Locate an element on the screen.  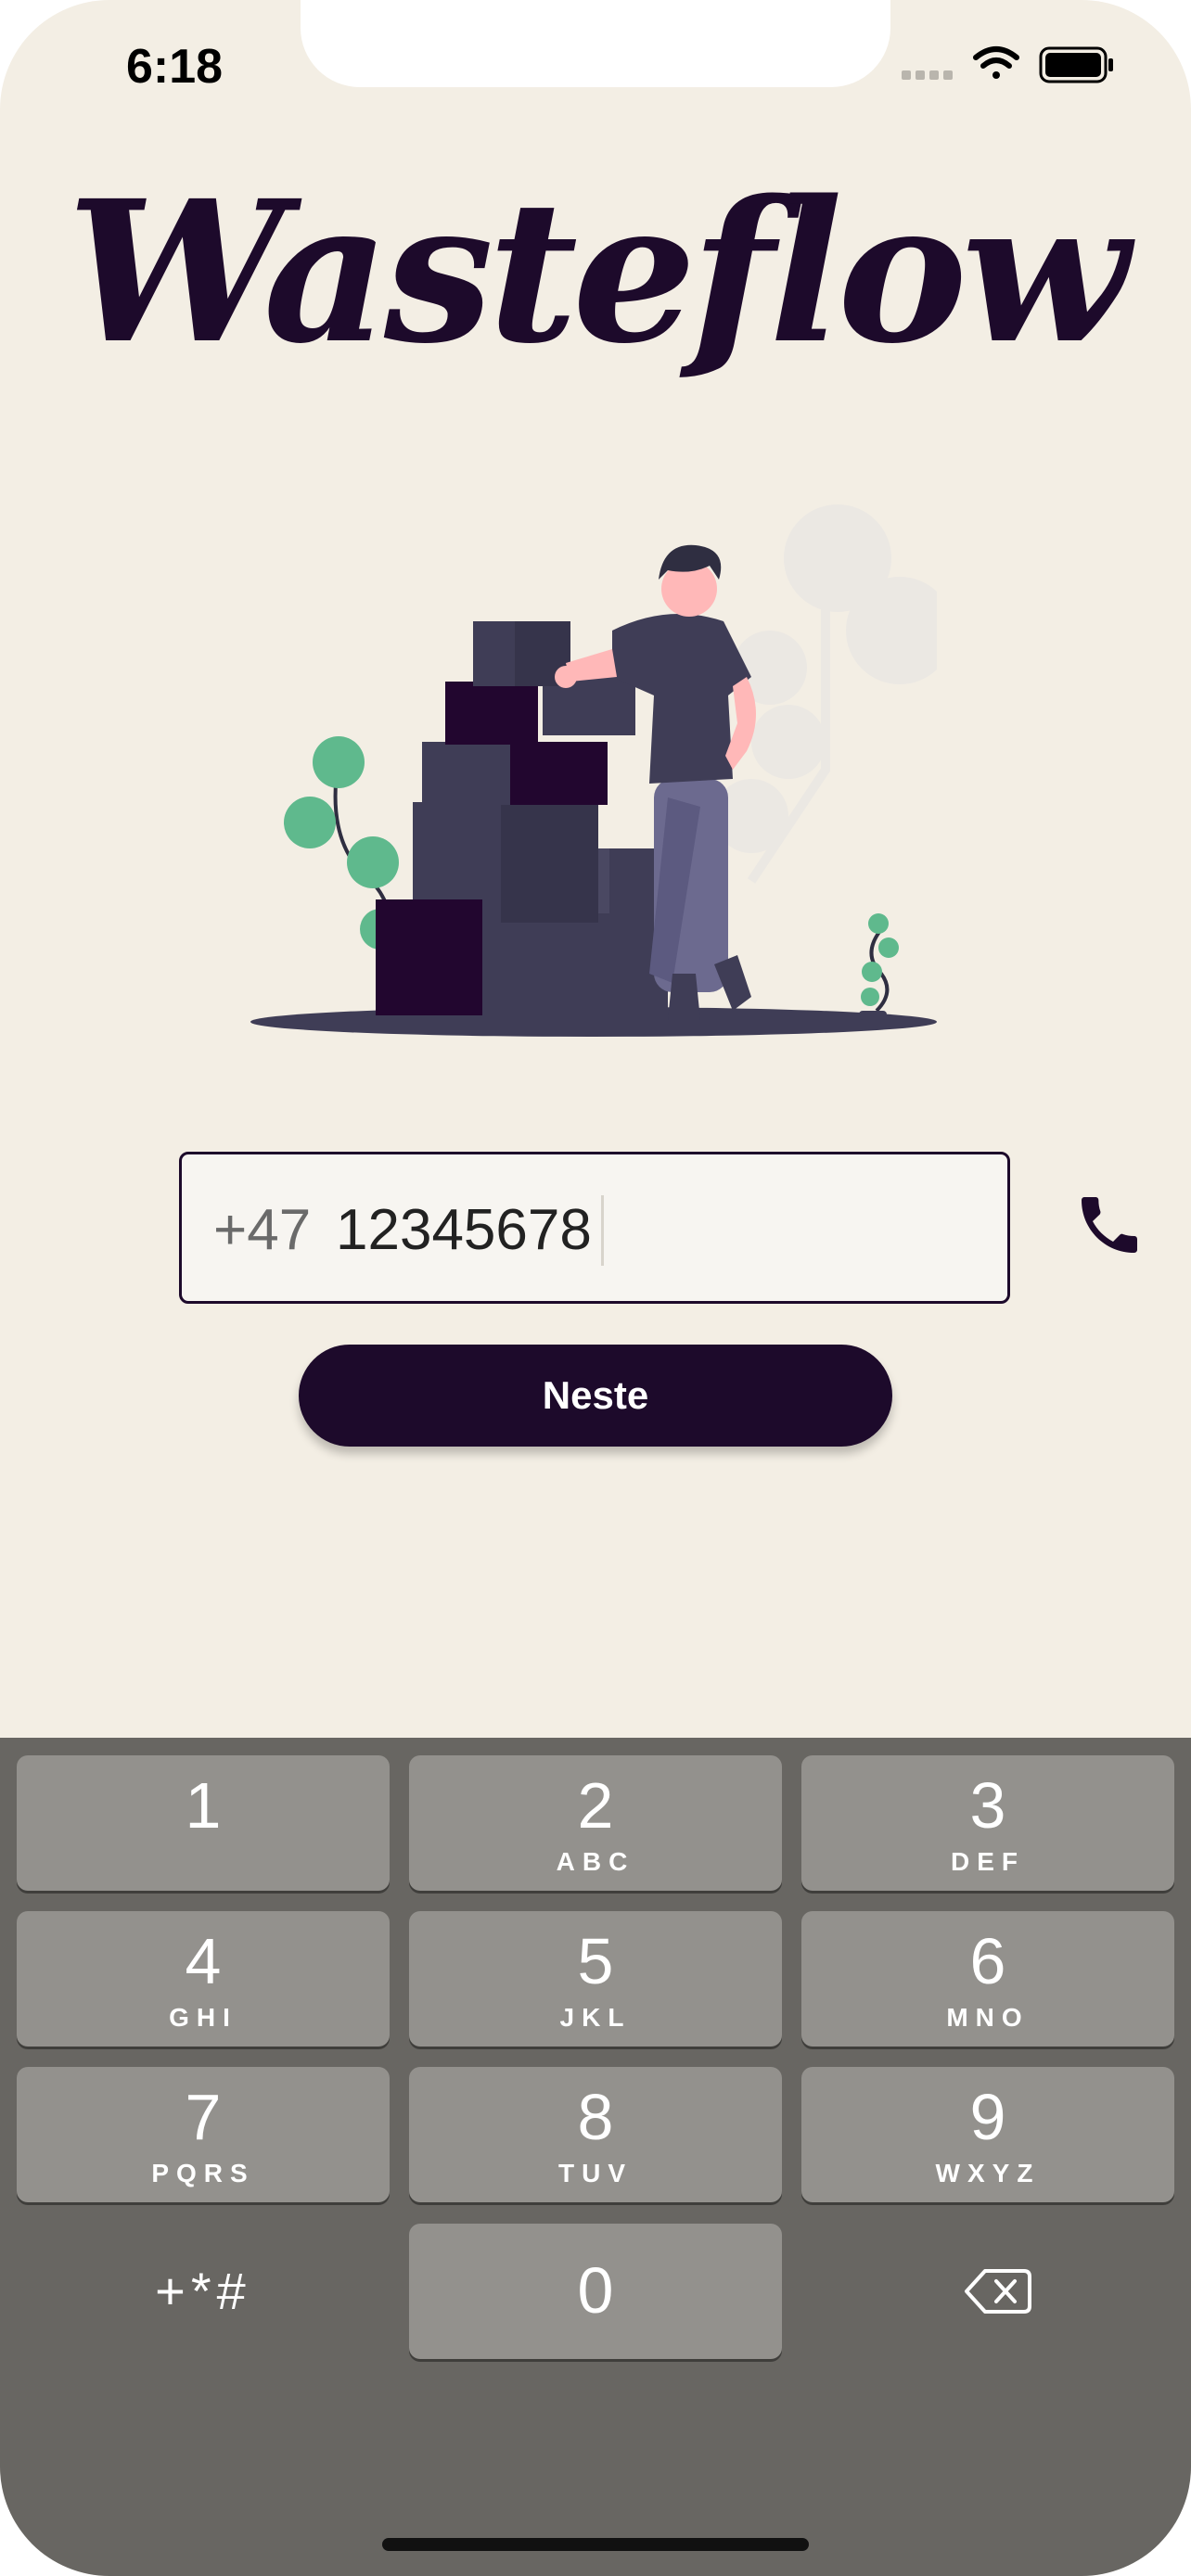
key-letters: GHI is located at coordinates (203, 2018).